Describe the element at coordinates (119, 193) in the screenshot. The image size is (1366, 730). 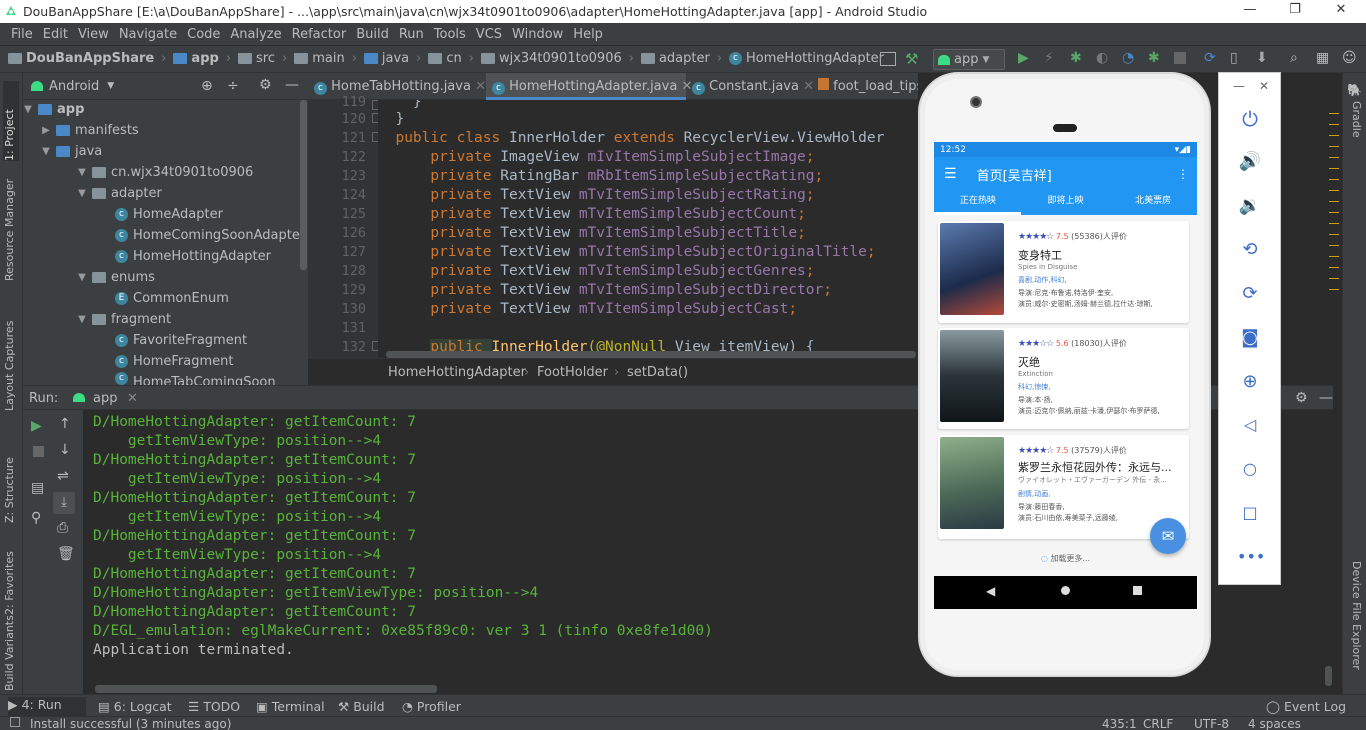
I see `tree-item-adapter: ▼ adapter` at that location.